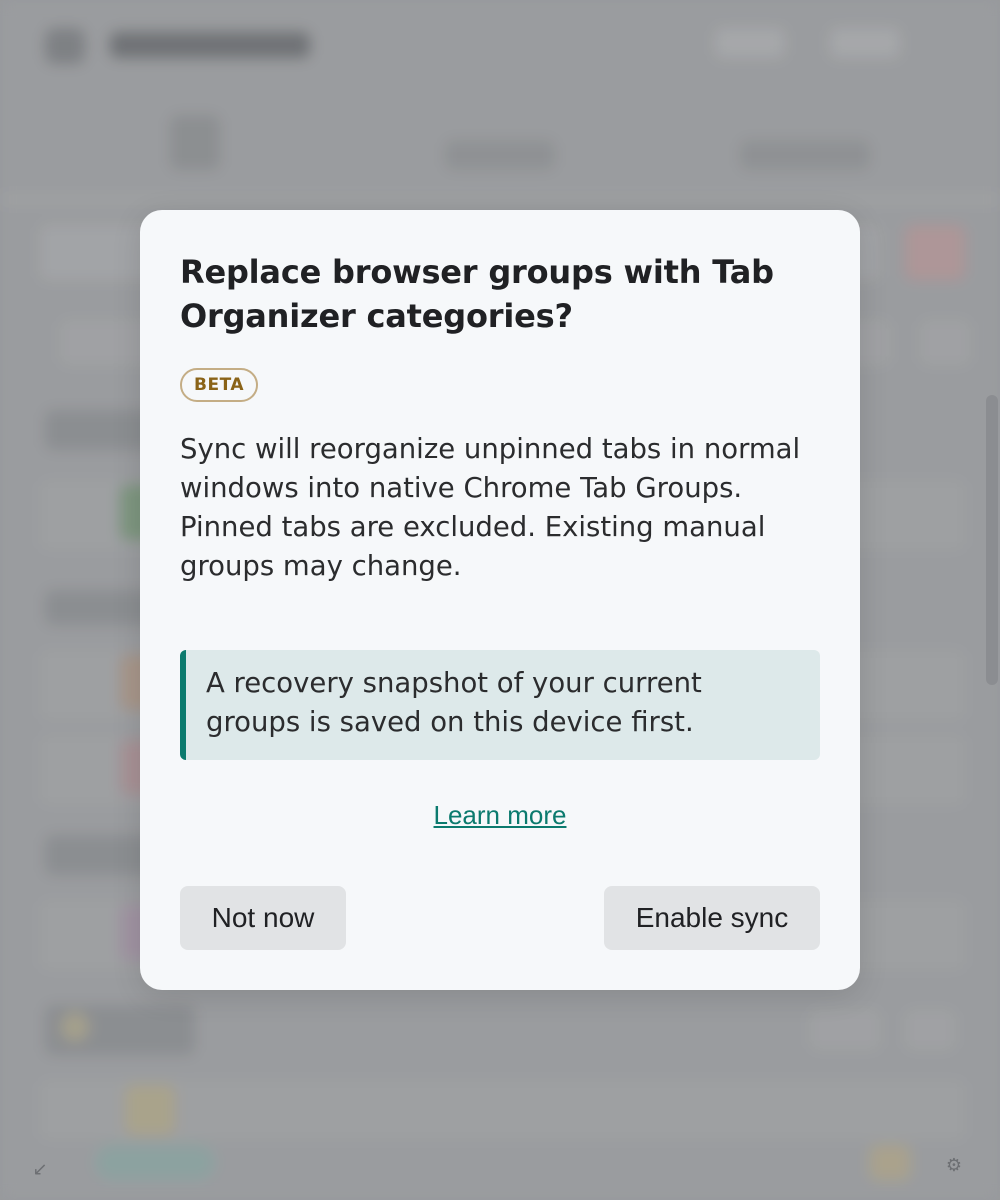 Image resolution: width=1000 pixels, height=1200 pixels. Describe the element at coordinates (712, 918) in the screenshot. I see `enable-sync-button: Enable sync` at that location.